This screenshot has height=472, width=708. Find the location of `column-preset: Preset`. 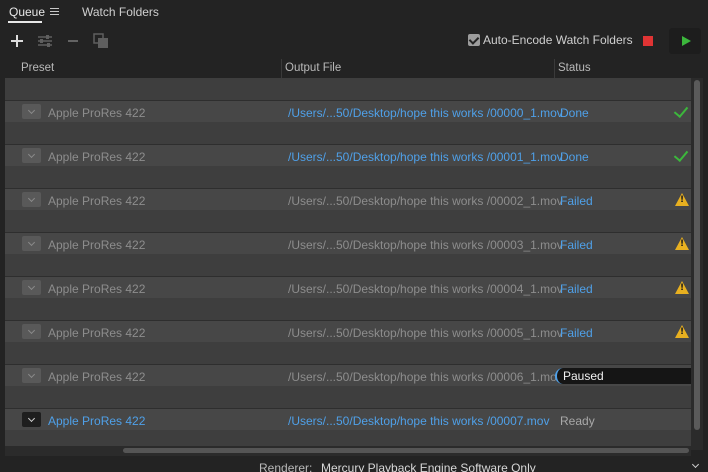

column-preset: Preset is located at coordinates (37, 68).